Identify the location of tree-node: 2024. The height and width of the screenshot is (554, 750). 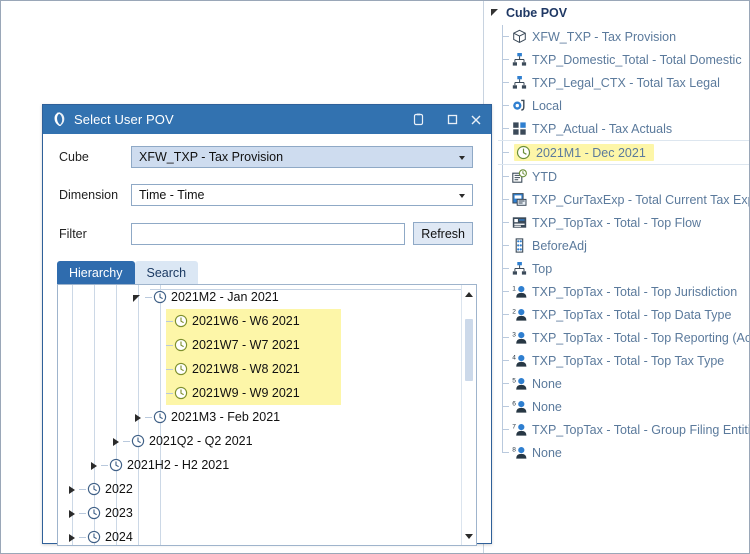
(259, 535).